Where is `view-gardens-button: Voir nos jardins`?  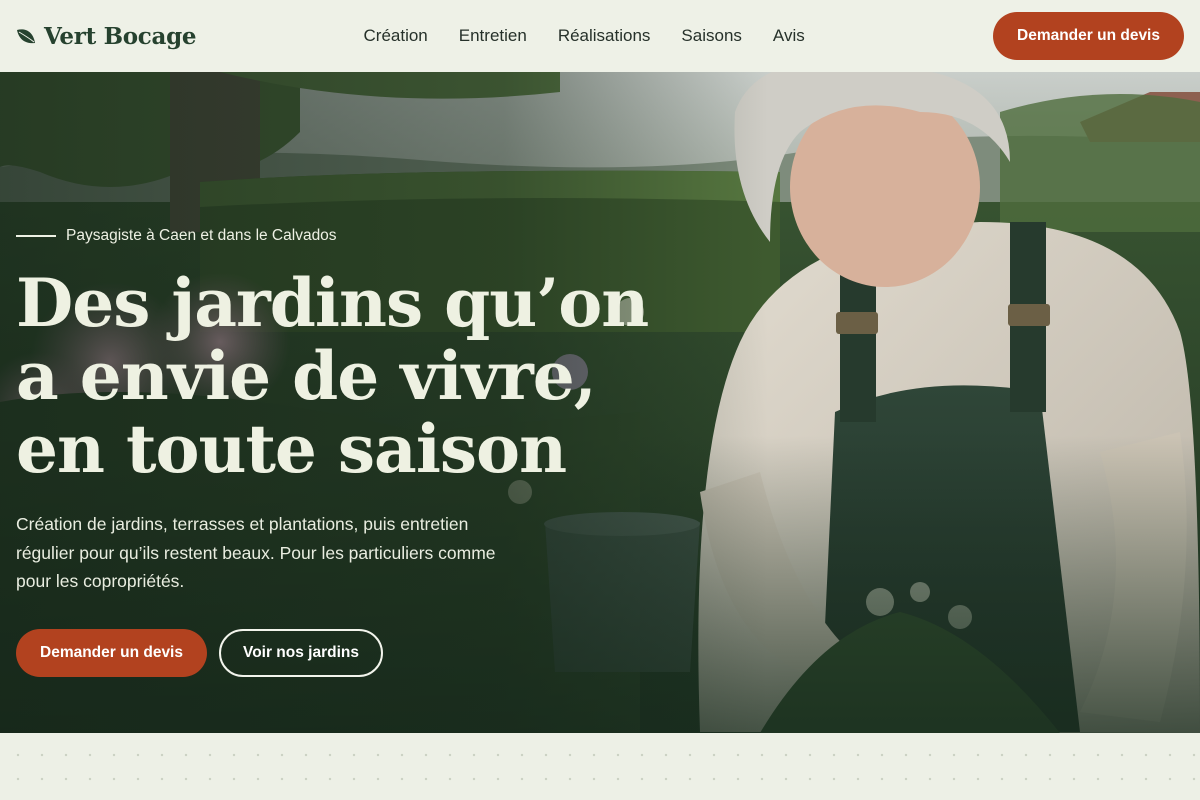 view-gardens-button: Voir nos jardins is located at coordinates (301, 653).